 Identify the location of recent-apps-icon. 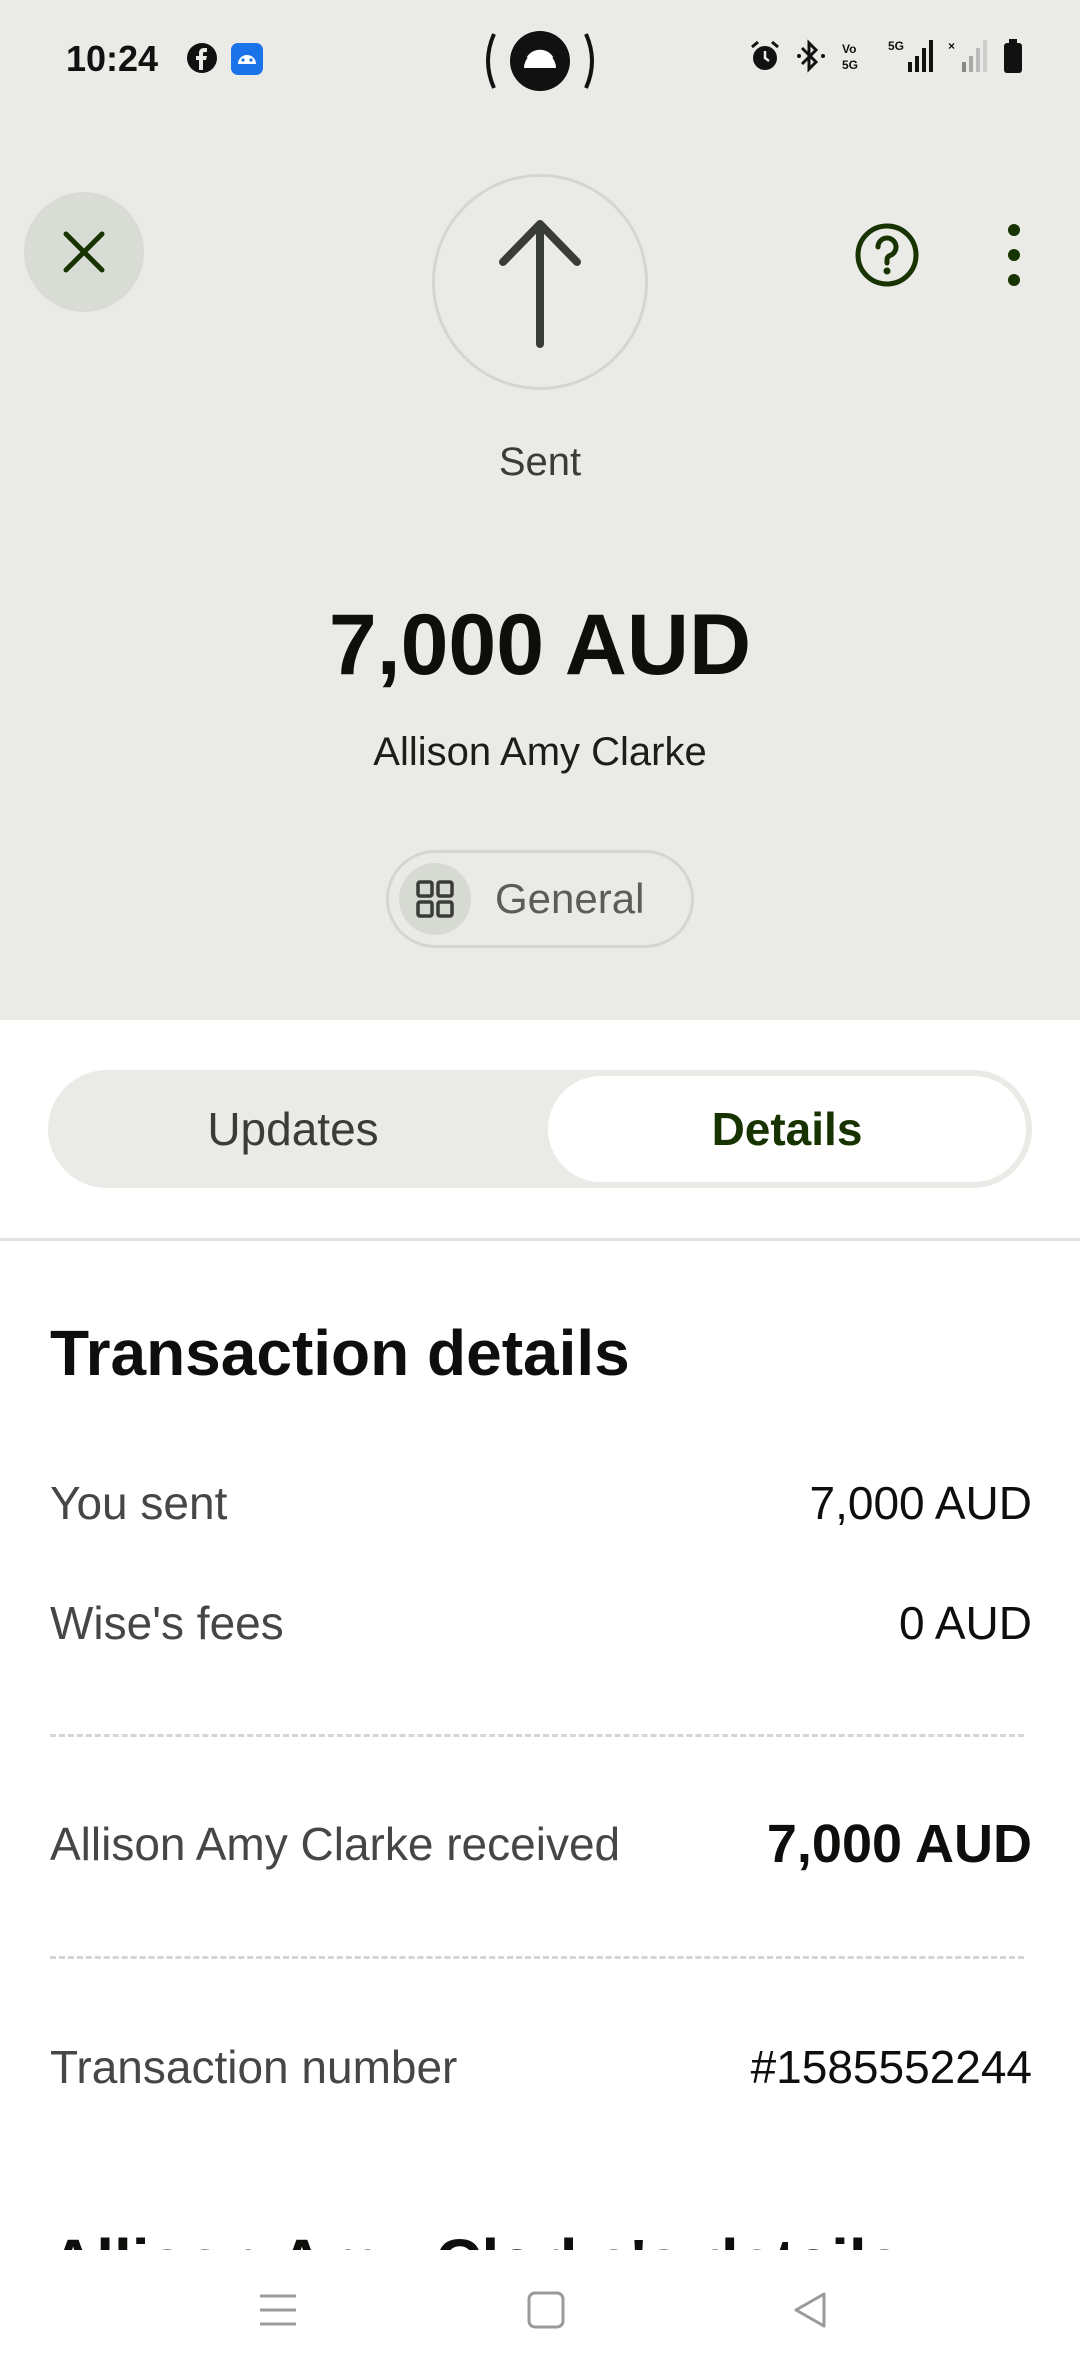
(278, 2310).